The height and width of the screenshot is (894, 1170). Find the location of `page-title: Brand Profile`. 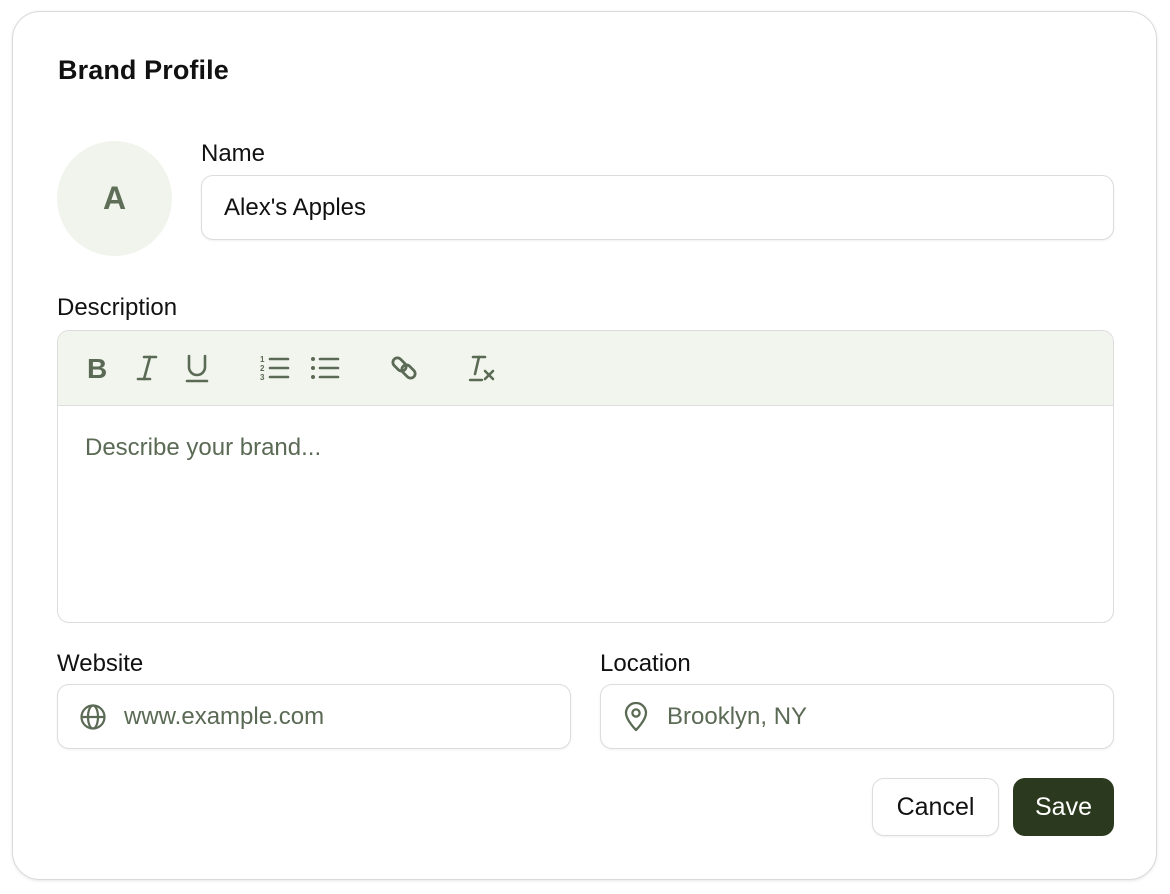

page-title: Brand Profile is located at coordinates (143, 70).